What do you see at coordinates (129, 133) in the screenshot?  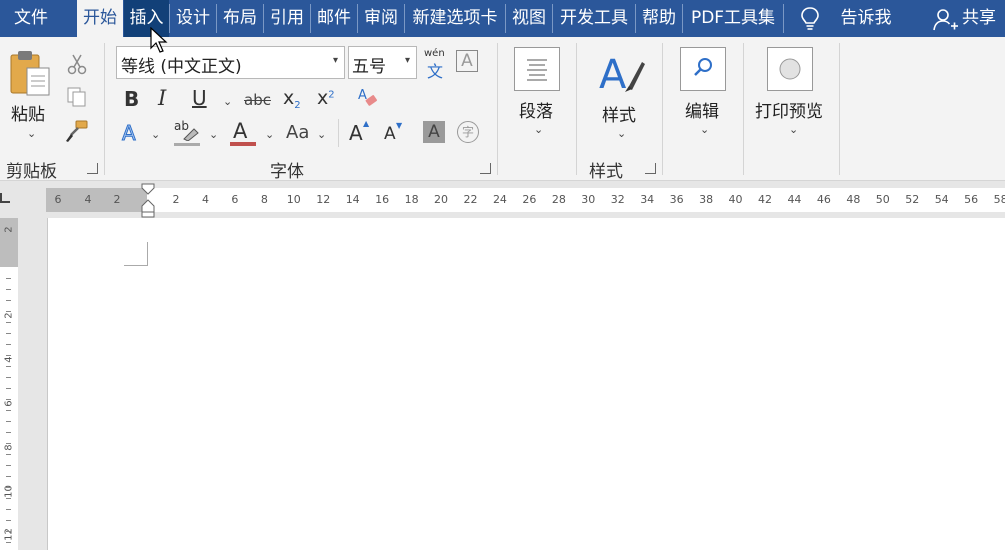 I see `text-effects-button: A` at bounding box center [129, 133].